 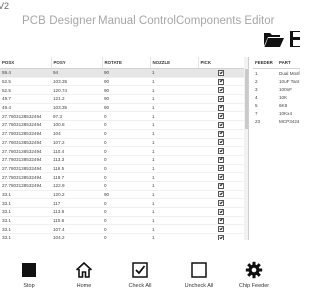 What do you see at coordinates (76, 195) in the screenshot?
I see `cell-posy: 120.2` at bounding box center [76, 195].